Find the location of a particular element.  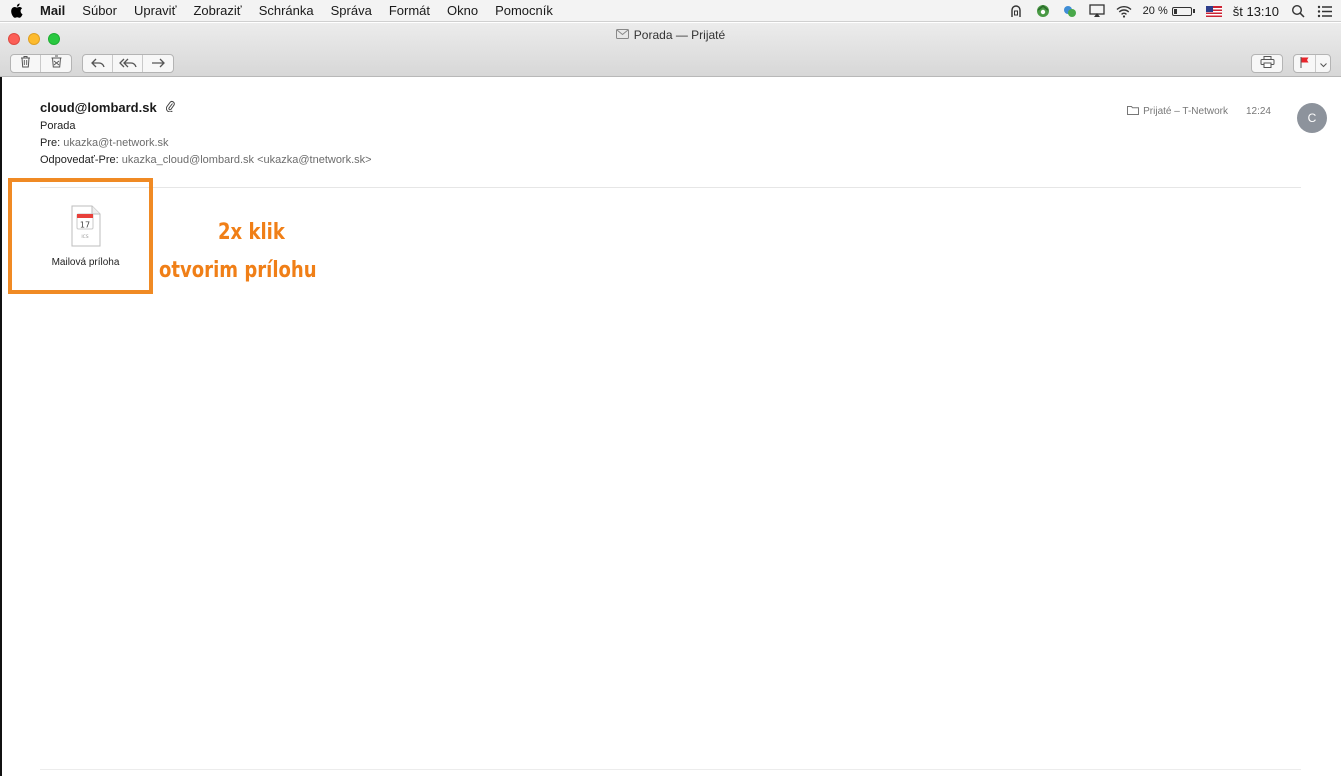

reply-all-button is located at coordinates (128, 63).